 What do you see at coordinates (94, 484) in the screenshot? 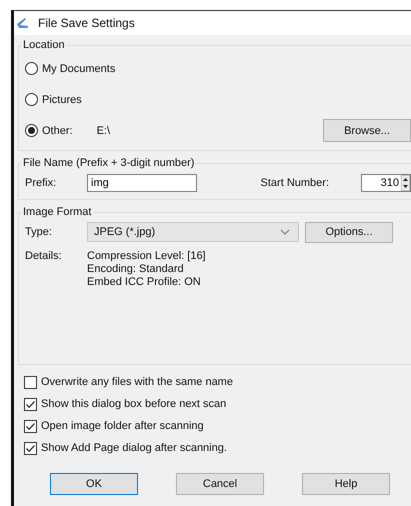
I see `dialog-button: OK` at bounding box center [94, 484].